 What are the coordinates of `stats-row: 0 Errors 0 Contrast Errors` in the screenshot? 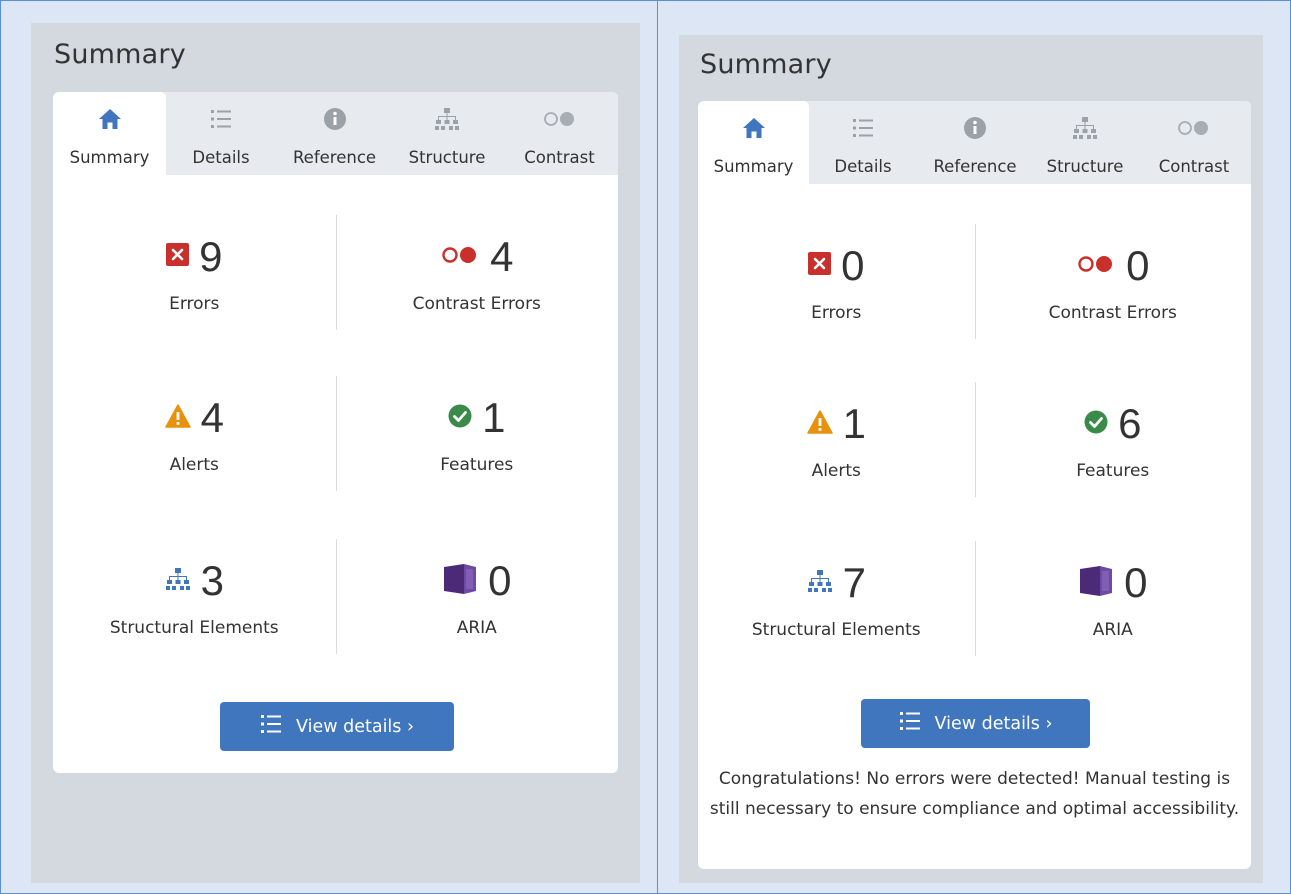 It's located at (974, 281).